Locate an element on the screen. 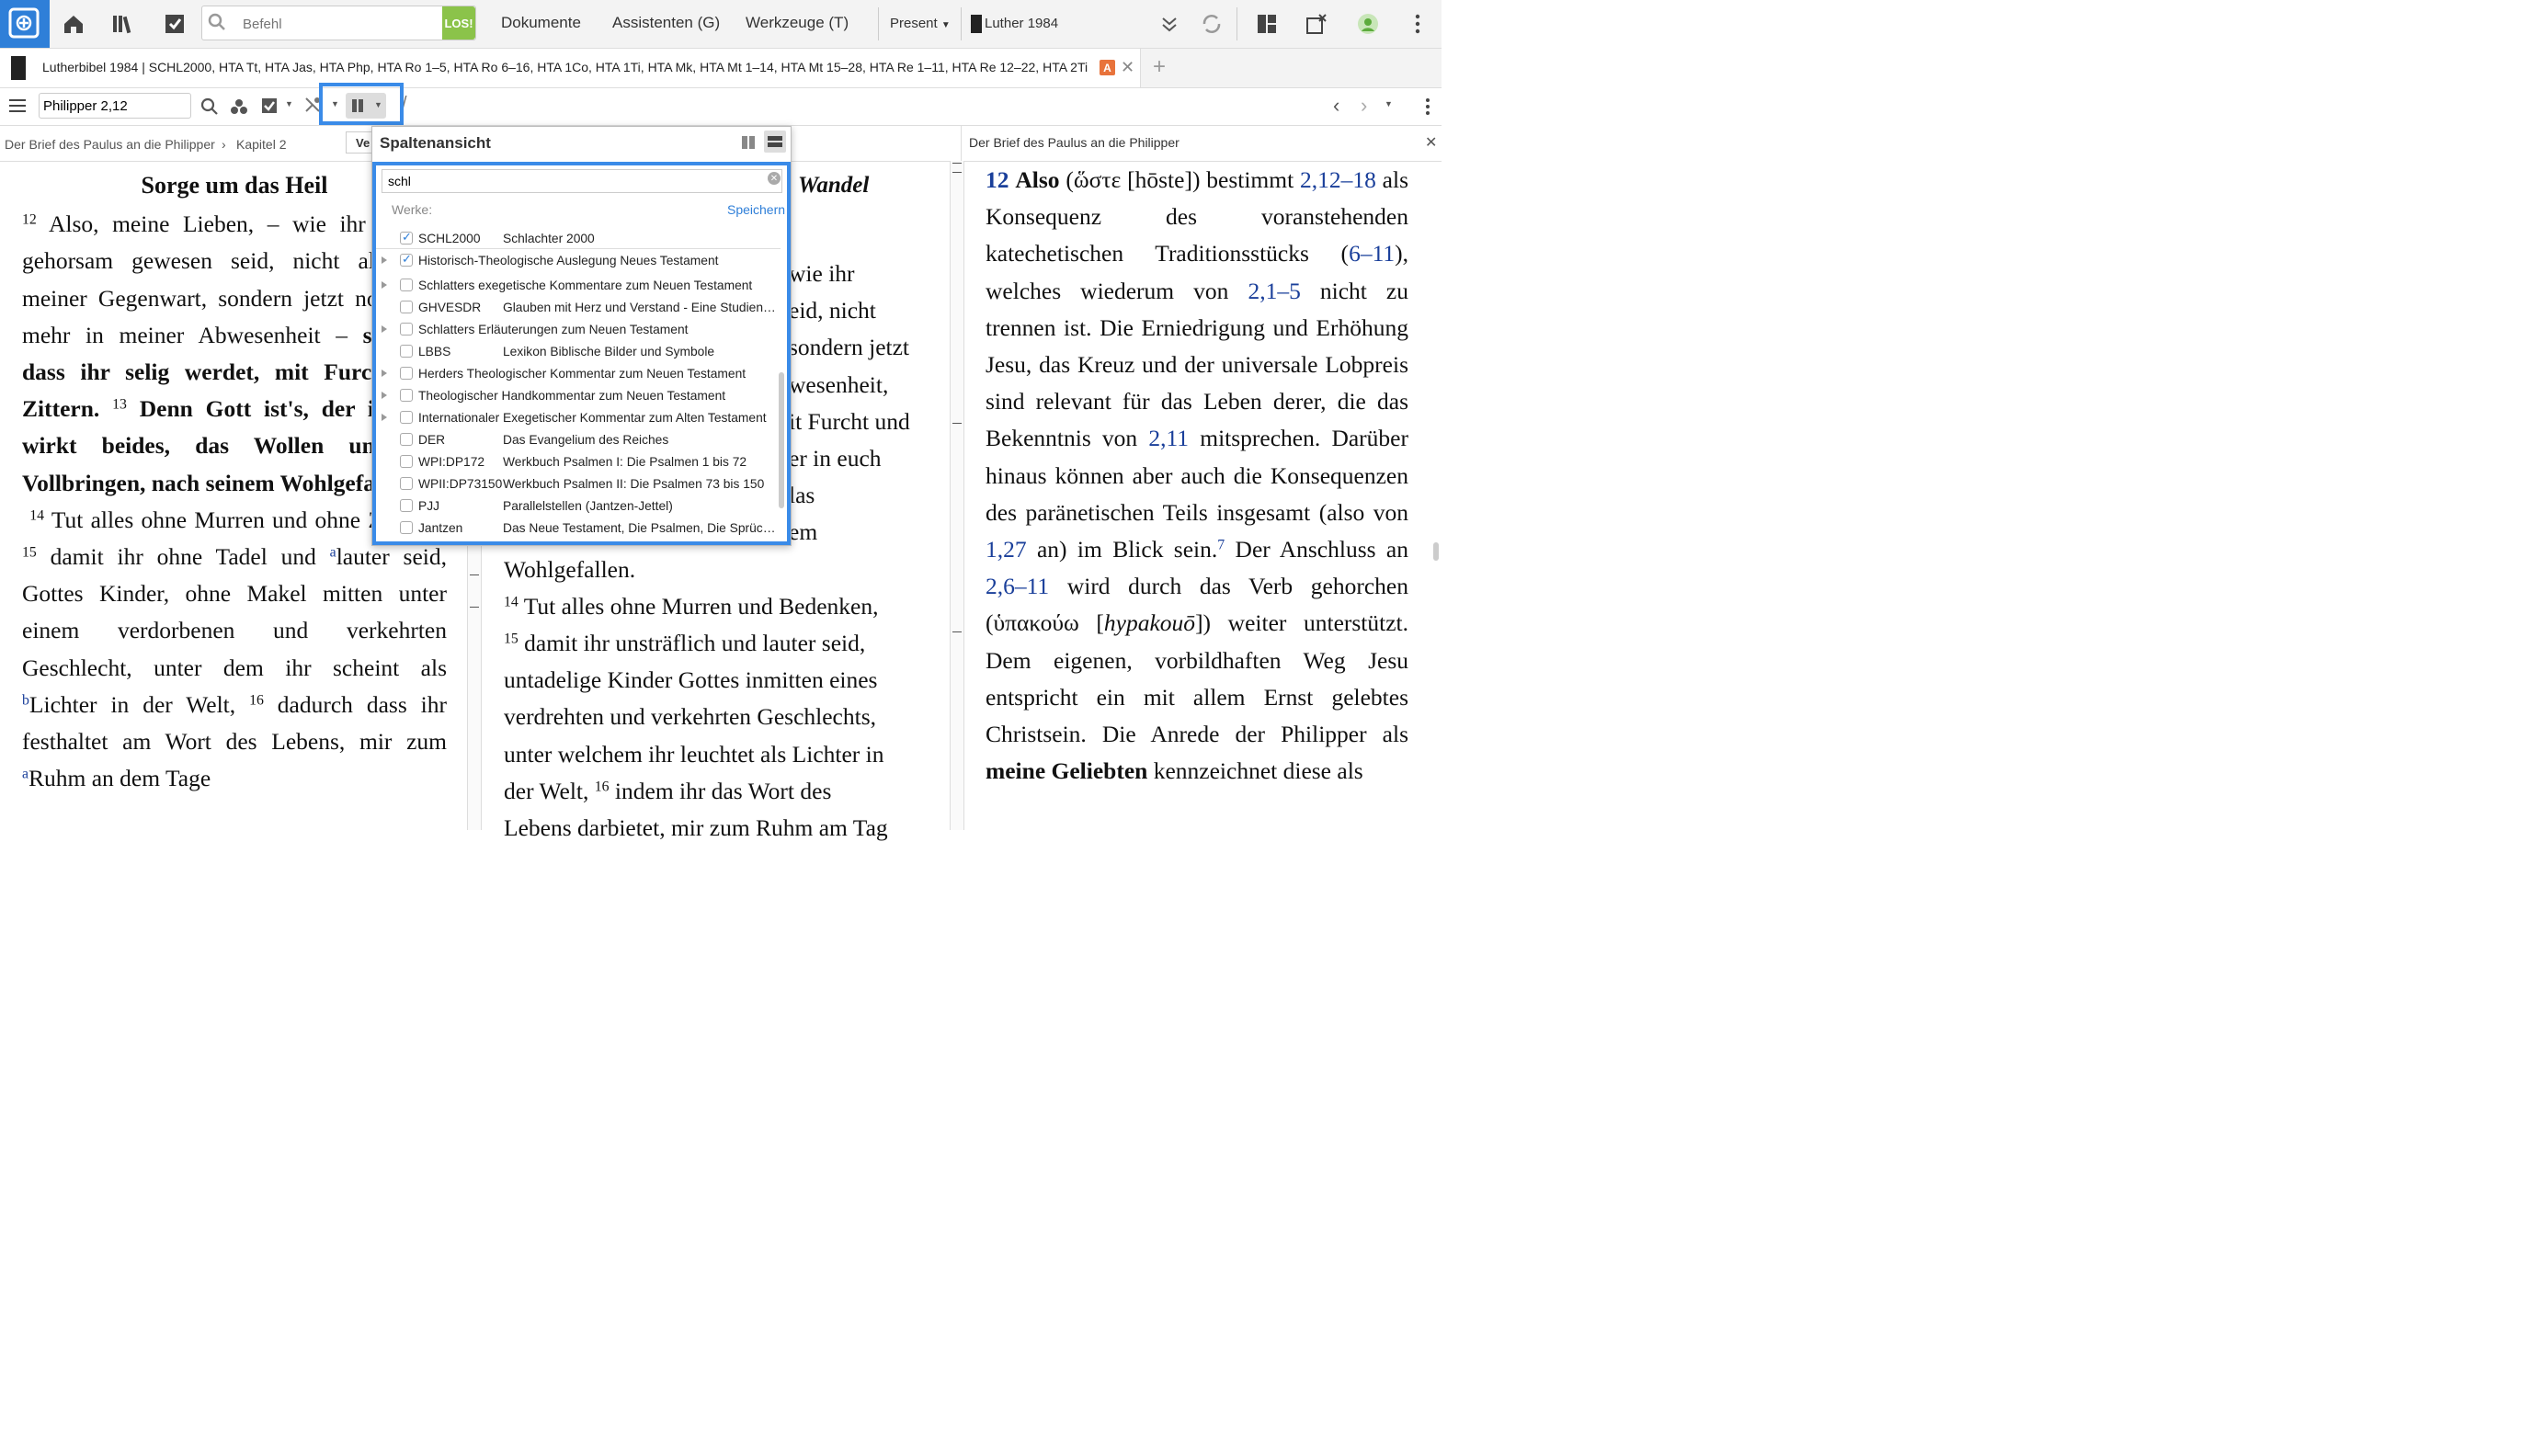  work-item: LBBS Lexikon Biblische Bilder und Symbole is located at coordinates (578, 352).